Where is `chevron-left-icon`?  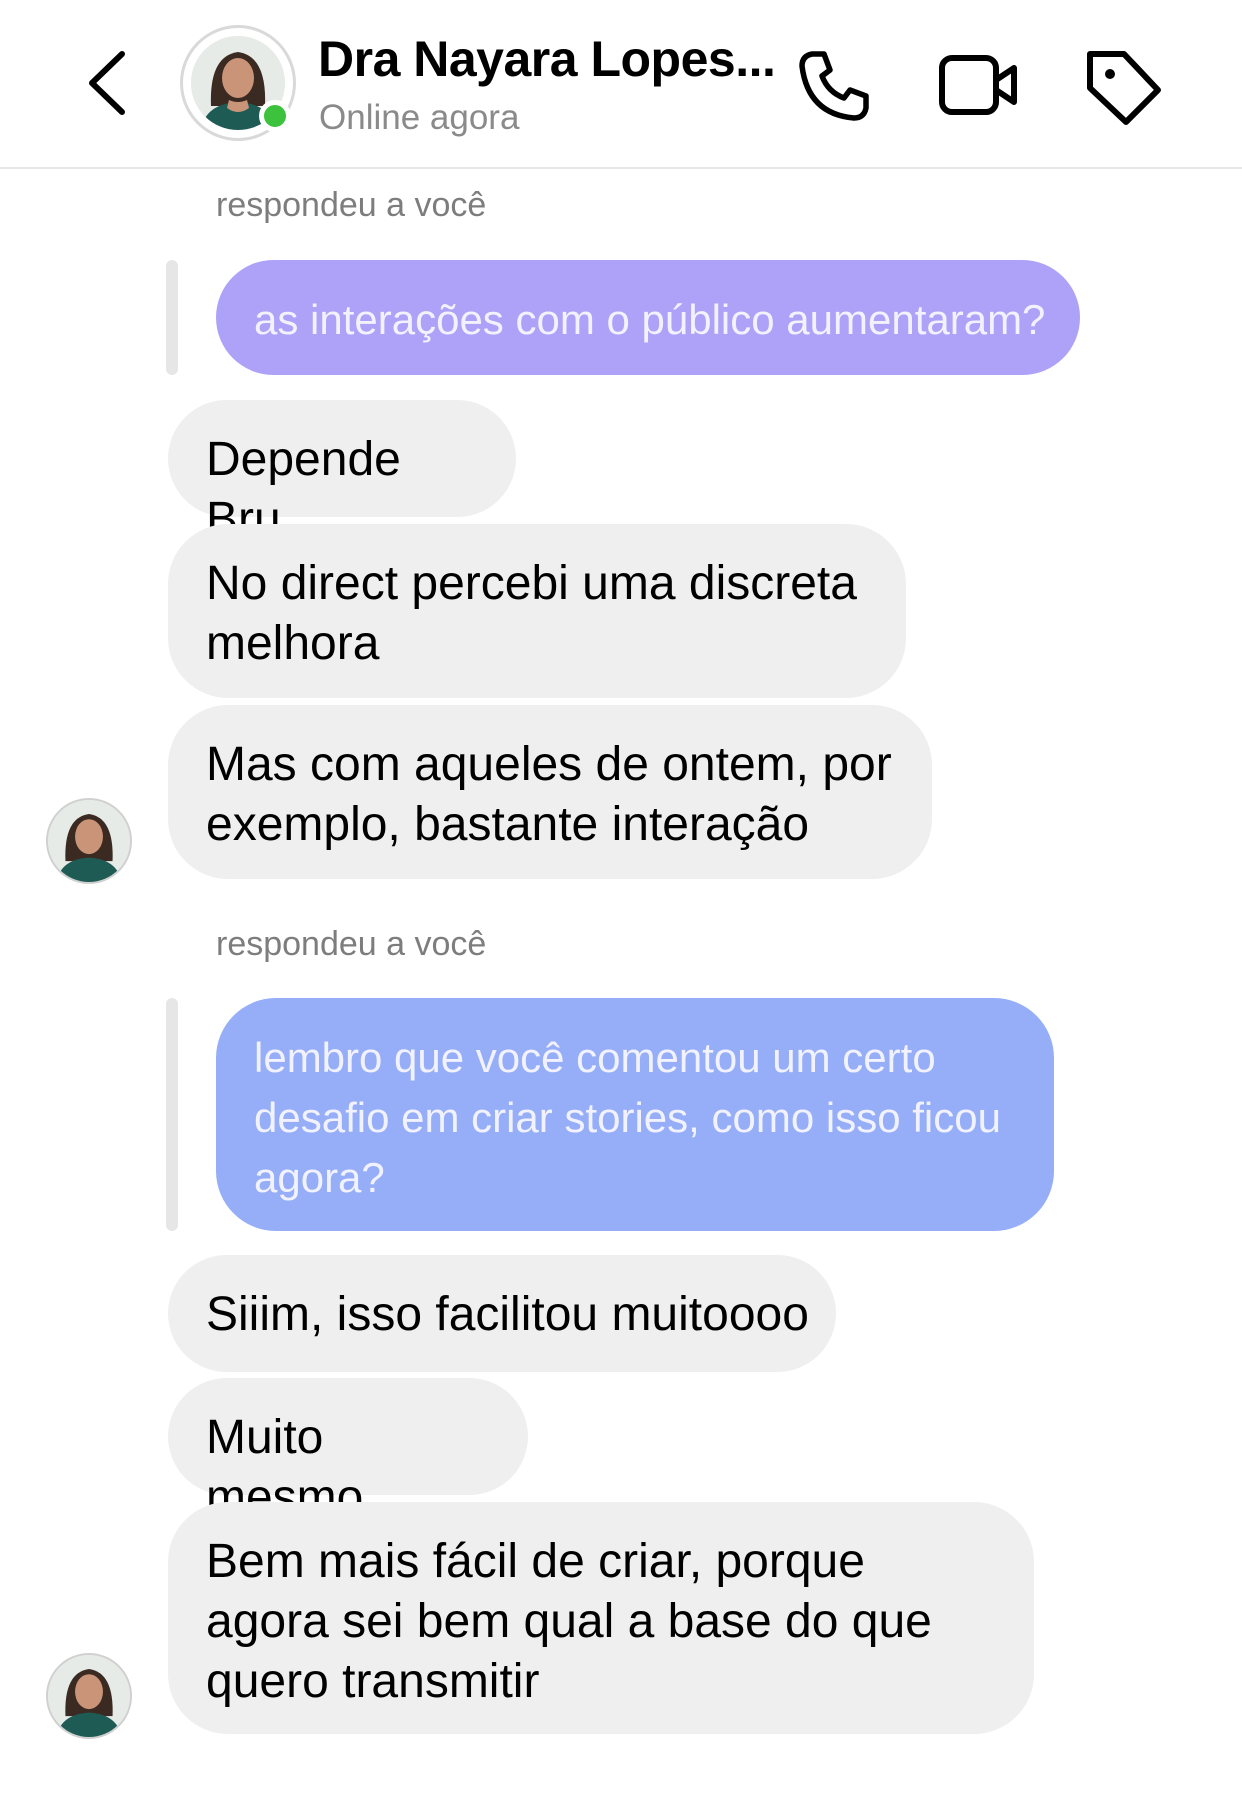 chevron-left-icon is located at coordinates (107, 83).